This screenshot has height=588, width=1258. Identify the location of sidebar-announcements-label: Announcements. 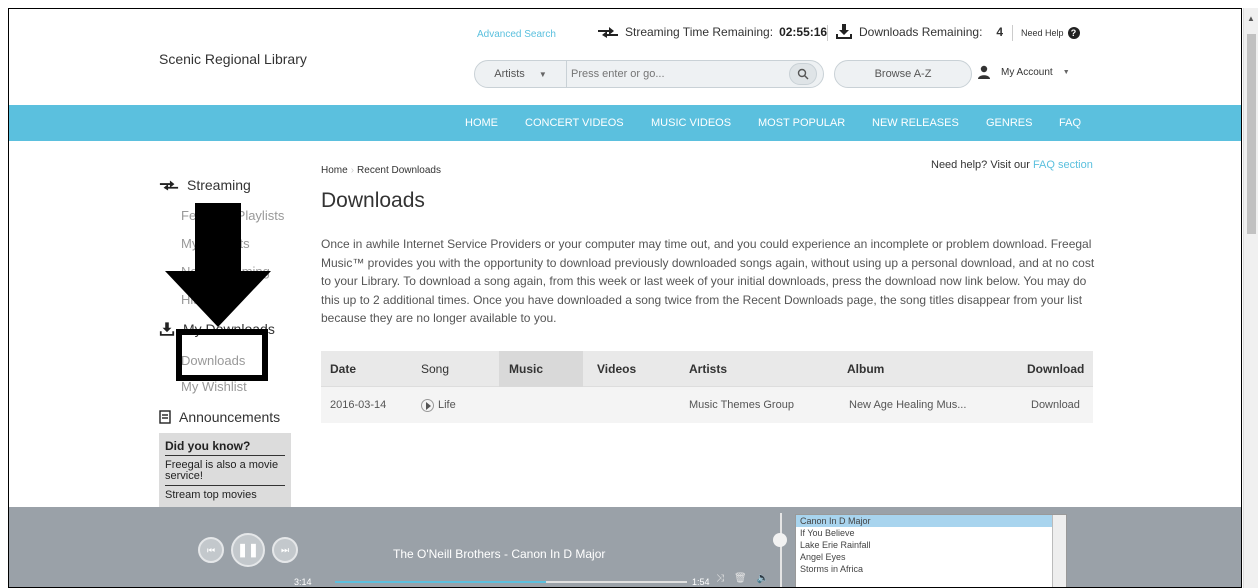
(230, 417).